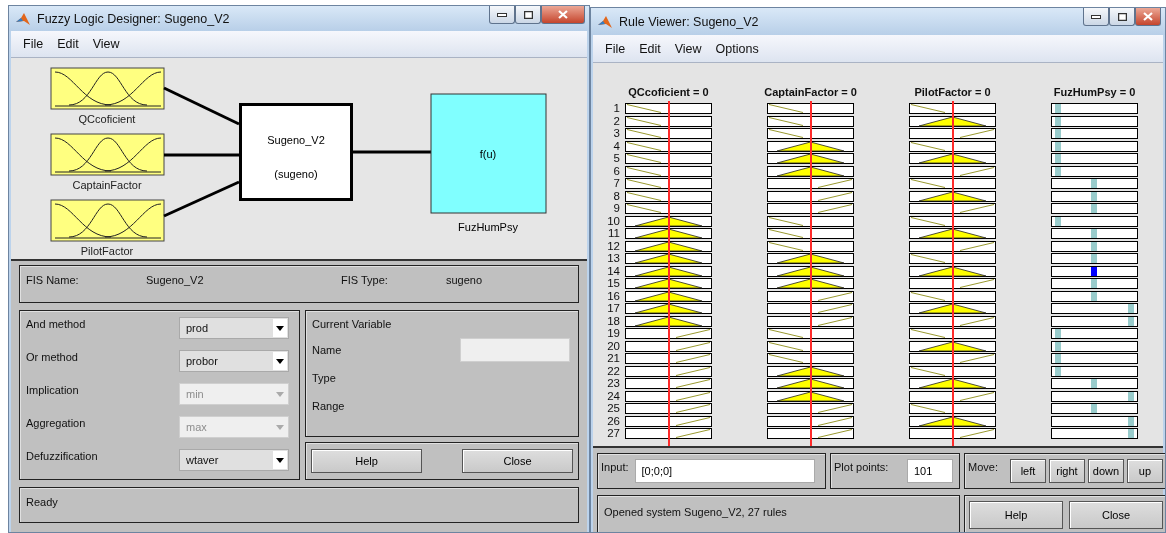 This screenshot has height=533, width=1166. Describe the element at coordinates (488, 227) in the screenshot. I see `output-label: FuzHumPsy` at that location.